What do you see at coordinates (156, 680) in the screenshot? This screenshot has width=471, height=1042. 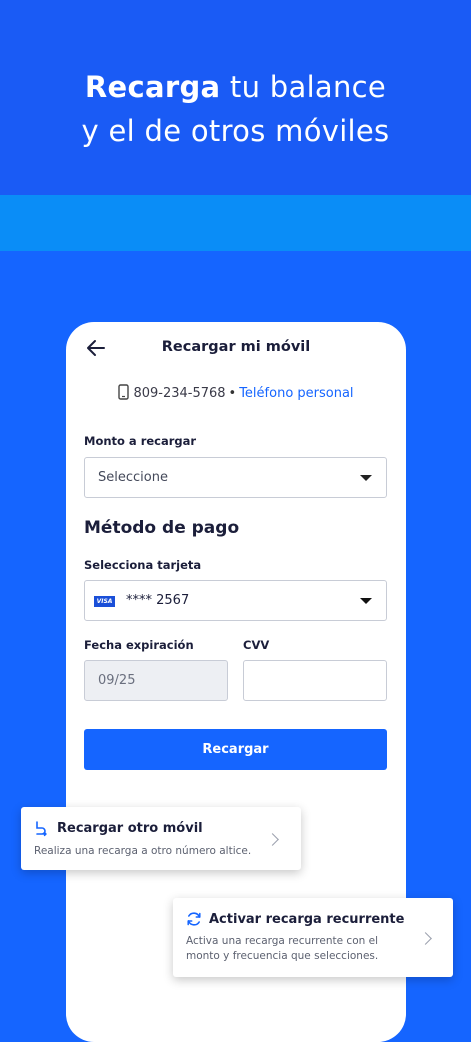 I see `expiry-field: 09/25` at bounding box center [156, 680].